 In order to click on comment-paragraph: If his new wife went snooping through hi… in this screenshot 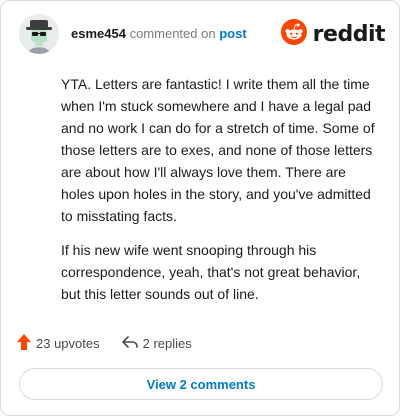, I will do `click(211, 272)`.